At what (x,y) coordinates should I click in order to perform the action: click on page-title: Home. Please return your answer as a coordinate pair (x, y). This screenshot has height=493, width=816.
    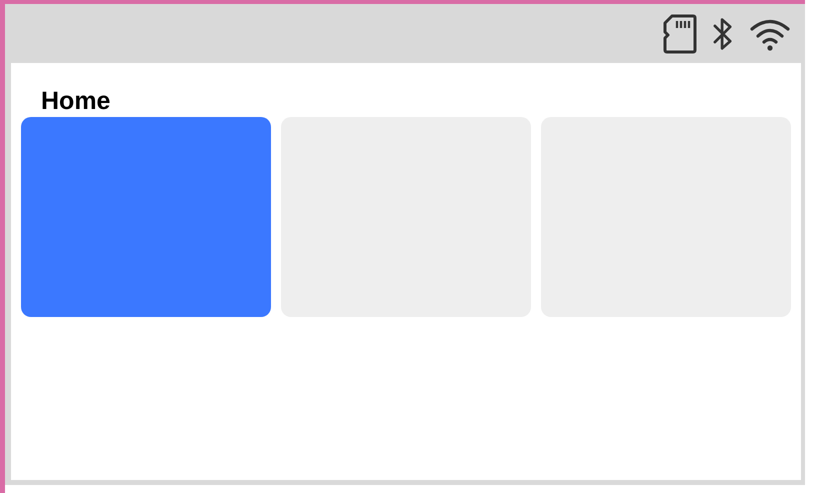
    Looking at the image, I should click on (76, 101).